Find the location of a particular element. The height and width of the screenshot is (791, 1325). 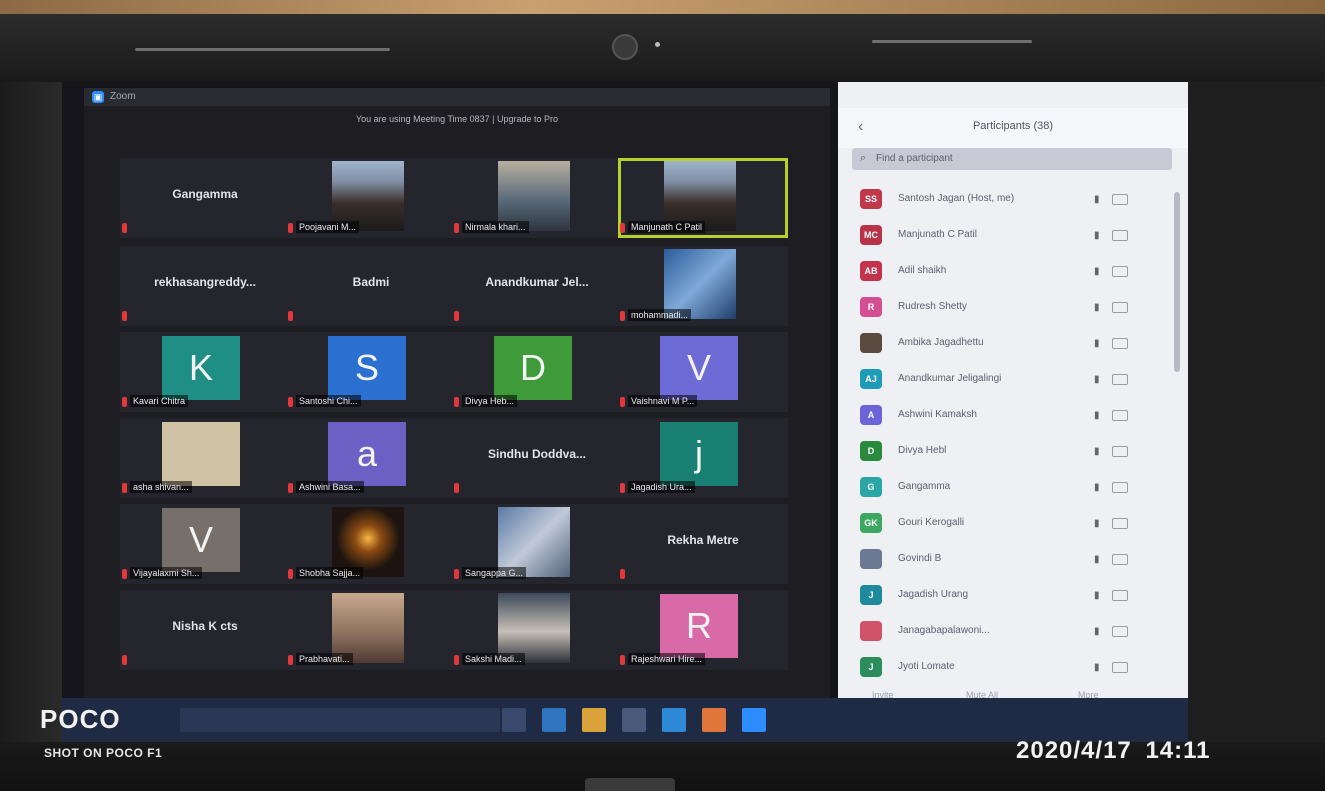

edge-icon is located at coordinates (554, 720).